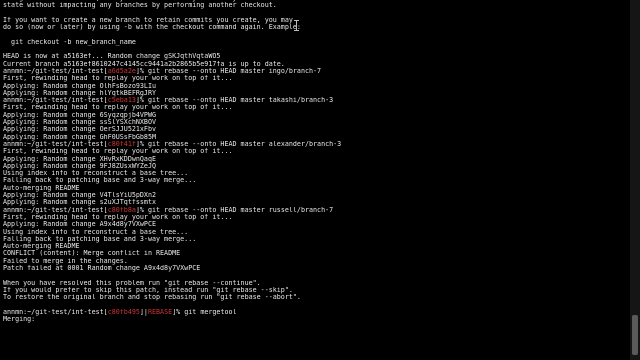 The image size is (640, 360). What do you see at coordinates (315, 129) in the screenshot?
I see `output-line: Applying: Random change OerSJJU521xFbv` at bounding box center [315, 129].